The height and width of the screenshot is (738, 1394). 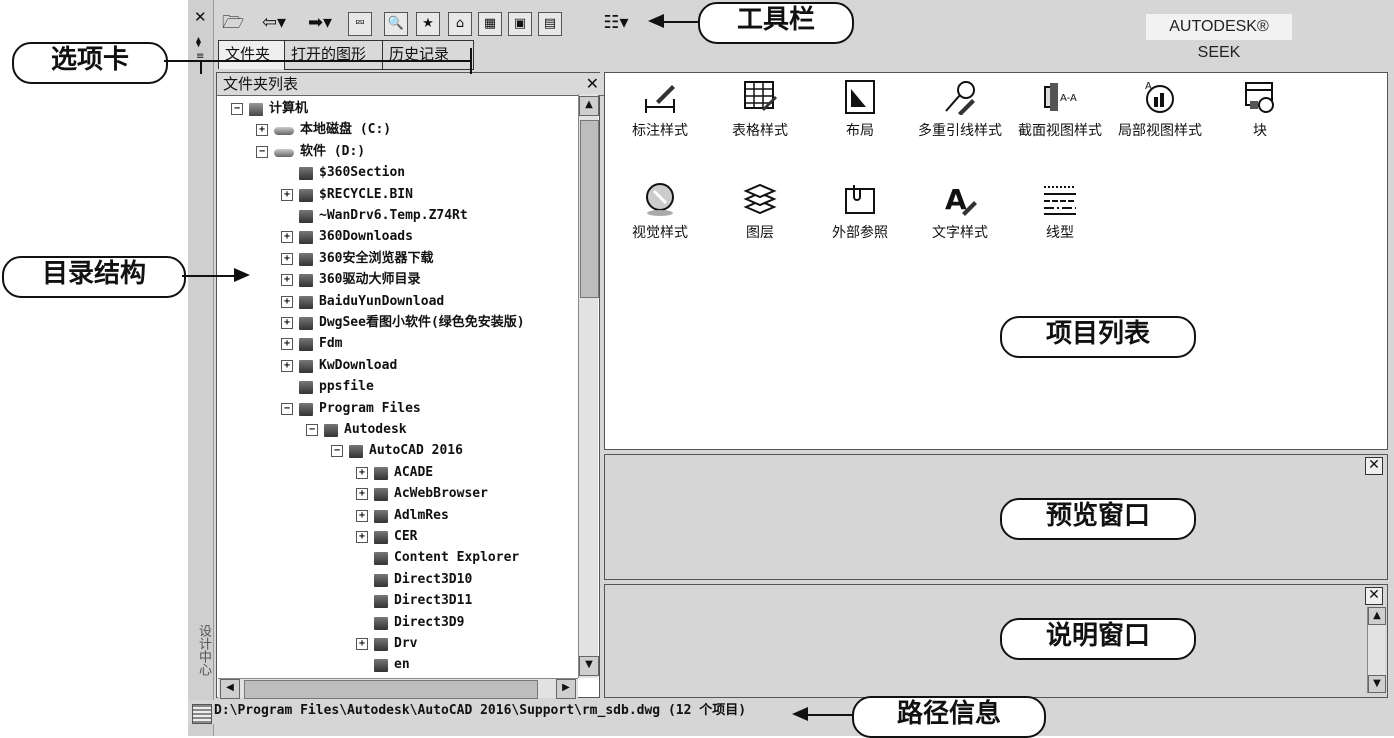 I want to click on dimension-style-icon, so click(x=660, y=97).